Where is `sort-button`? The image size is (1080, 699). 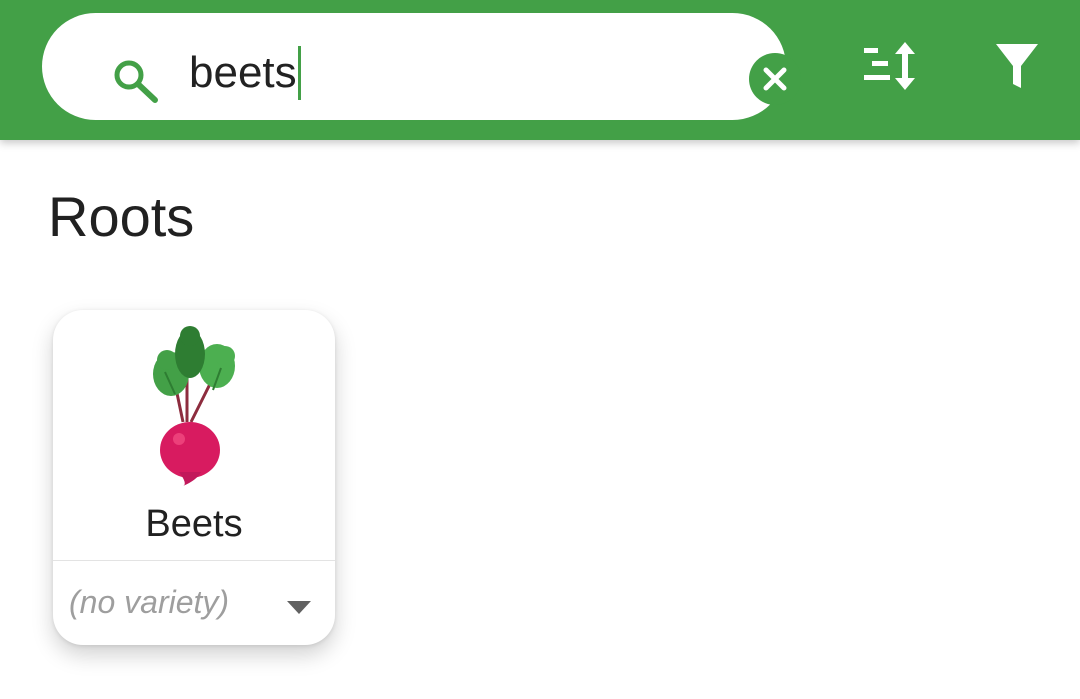 sort-button is located at coordinates (891, 66).